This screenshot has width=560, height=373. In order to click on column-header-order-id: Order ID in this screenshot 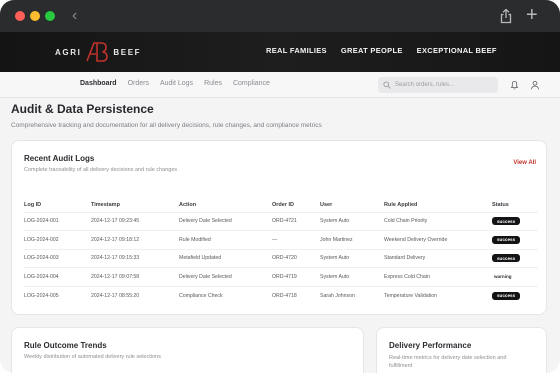, I will do `click(296, 205)`.